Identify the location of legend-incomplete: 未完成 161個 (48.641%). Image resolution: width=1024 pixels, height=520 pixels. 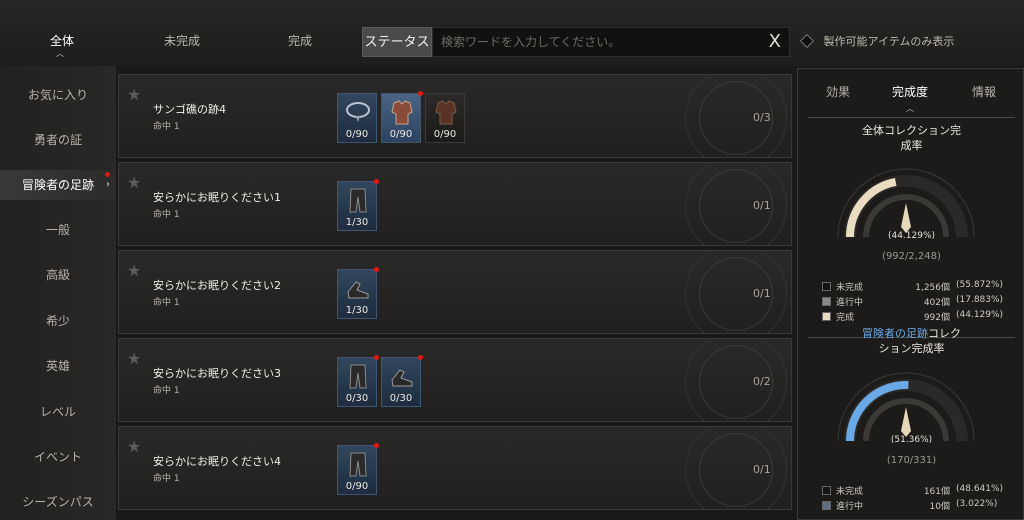
(913, 490).